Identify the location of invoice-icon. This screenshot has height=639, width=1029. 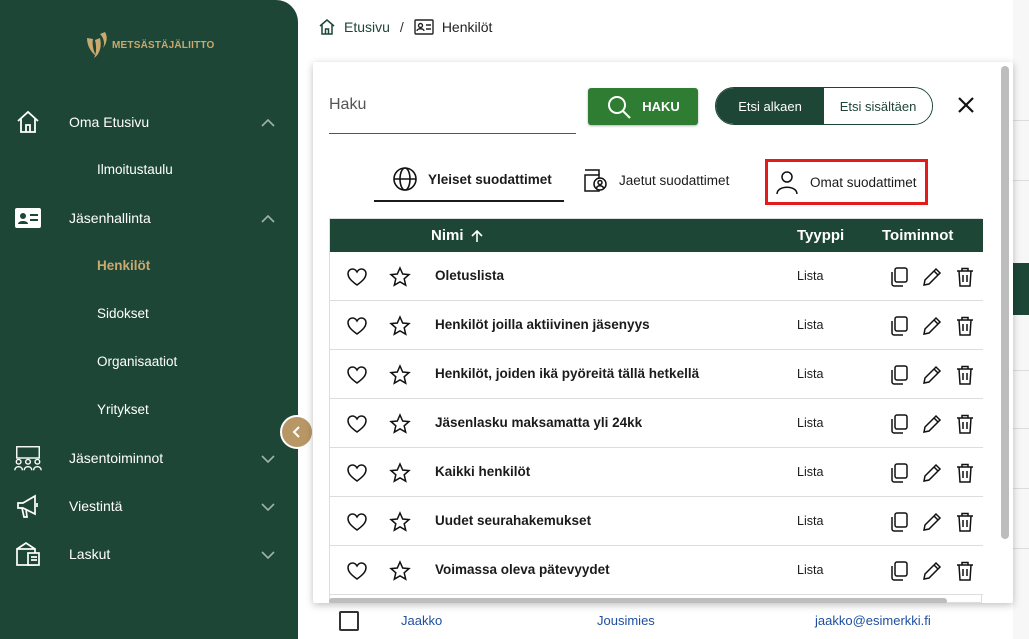
(28, 554).